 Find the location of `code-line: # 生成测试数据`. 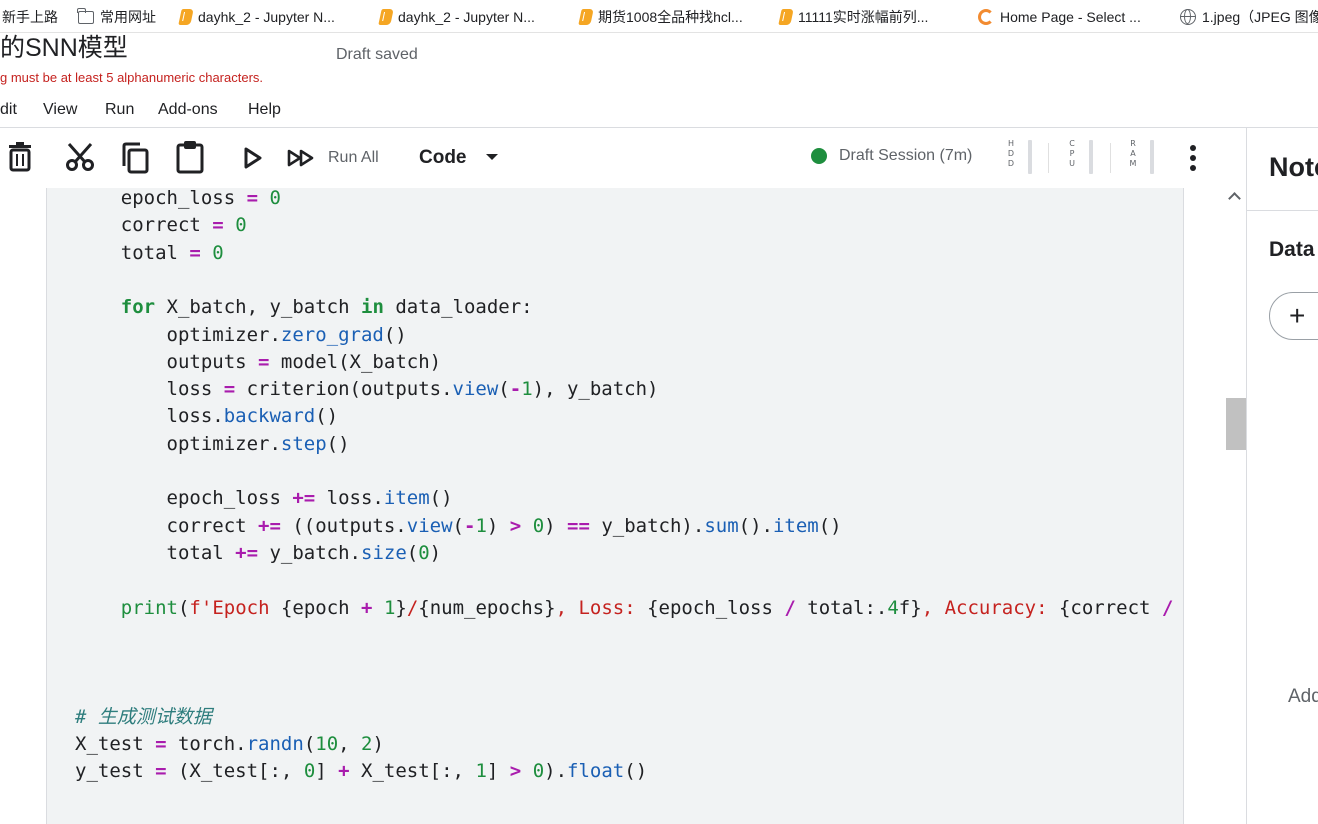

code-line: # 生成测试数据 is located at coordinates (143, 716).